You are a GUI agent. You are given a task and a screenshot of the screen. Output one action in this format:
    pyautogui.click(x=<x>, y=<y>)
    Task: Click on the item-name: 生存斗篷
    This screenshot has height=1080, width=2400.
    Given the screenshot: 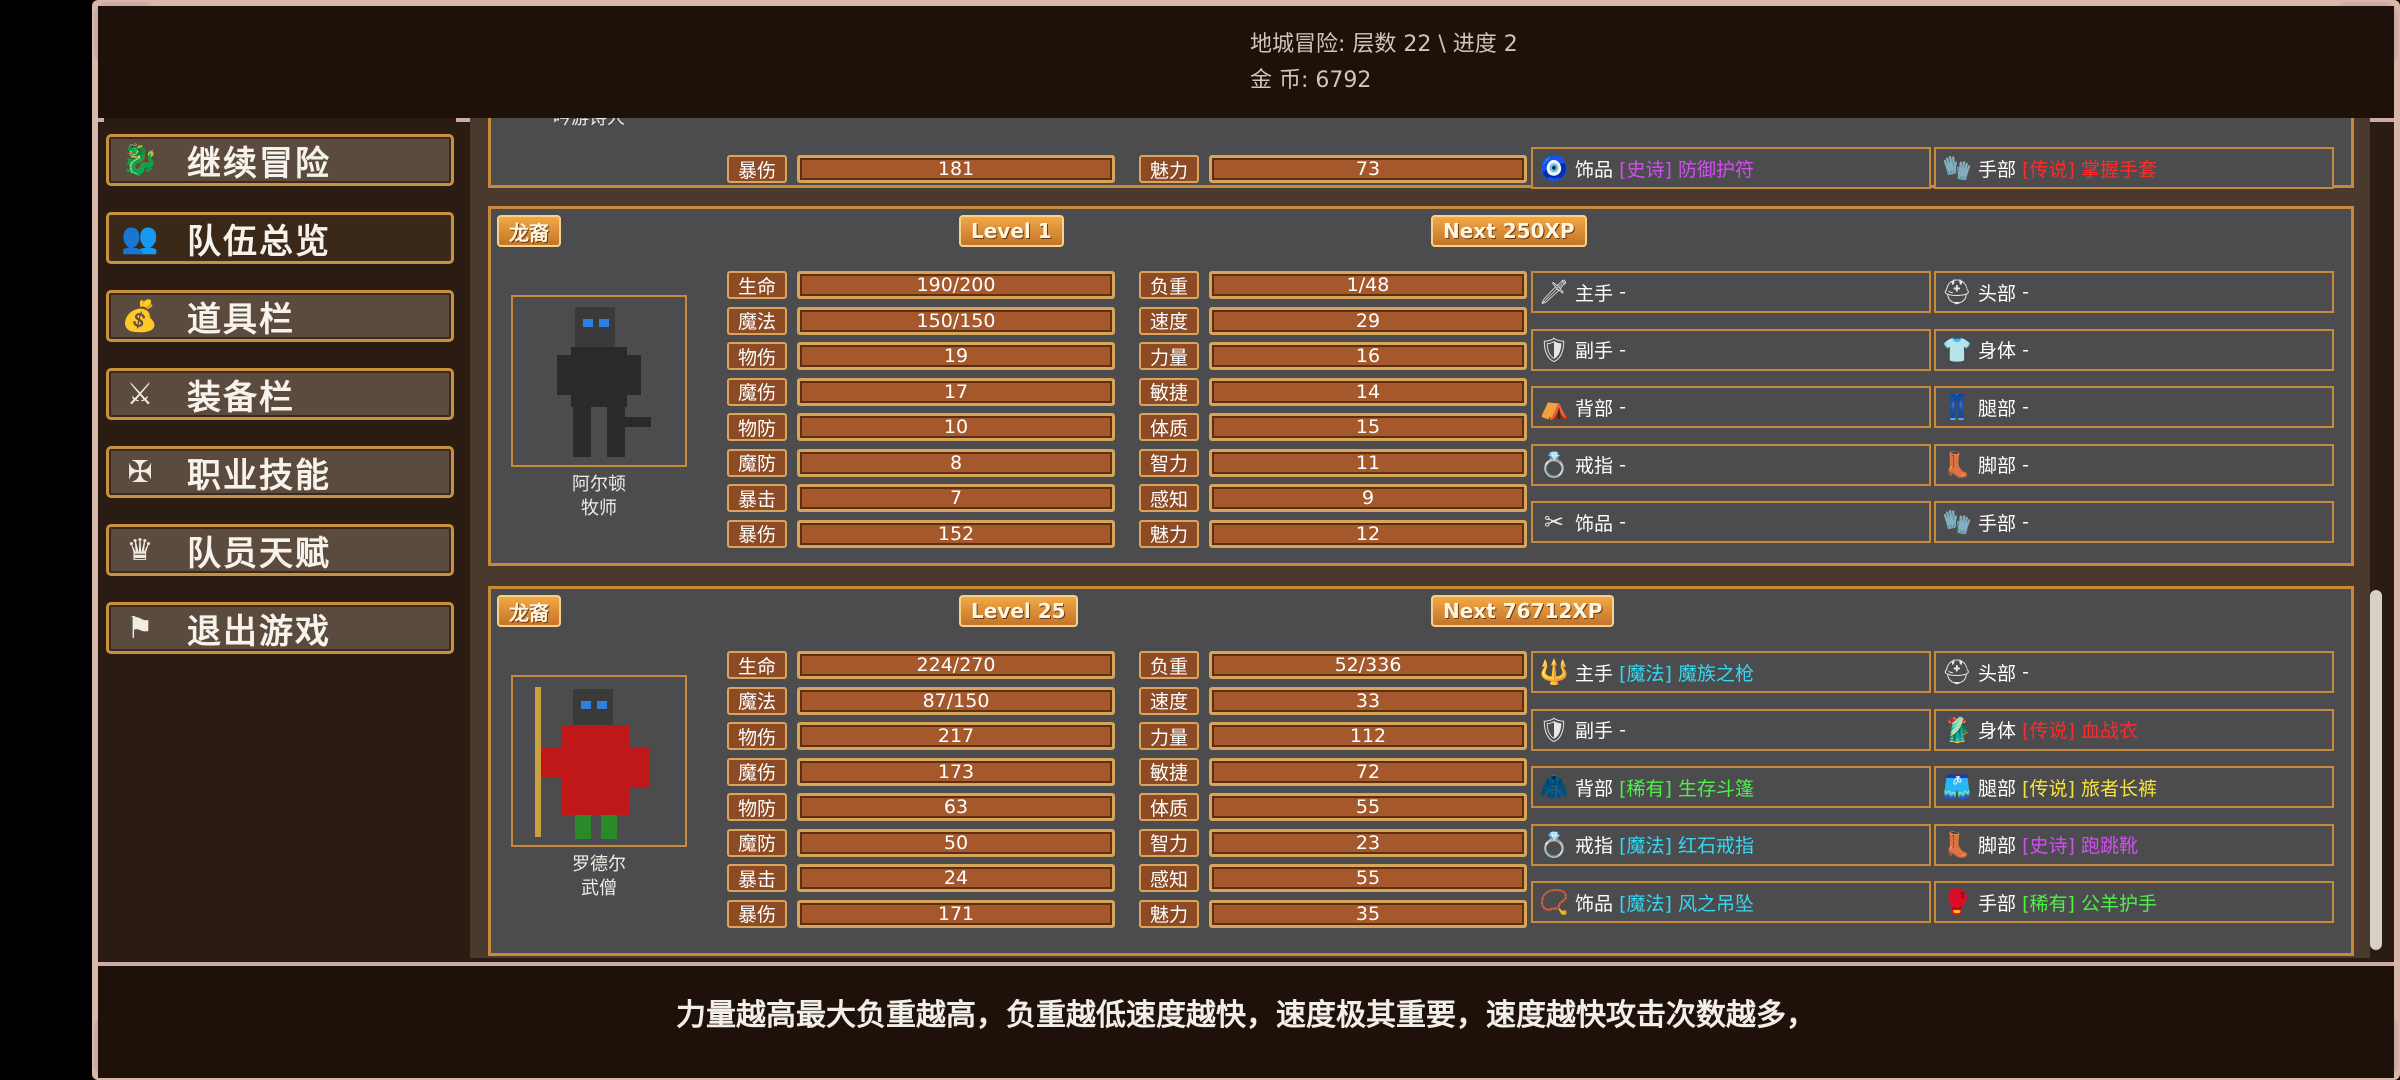 What is the action you would take?
    pyautogui.click(x=1715, y=788)
    